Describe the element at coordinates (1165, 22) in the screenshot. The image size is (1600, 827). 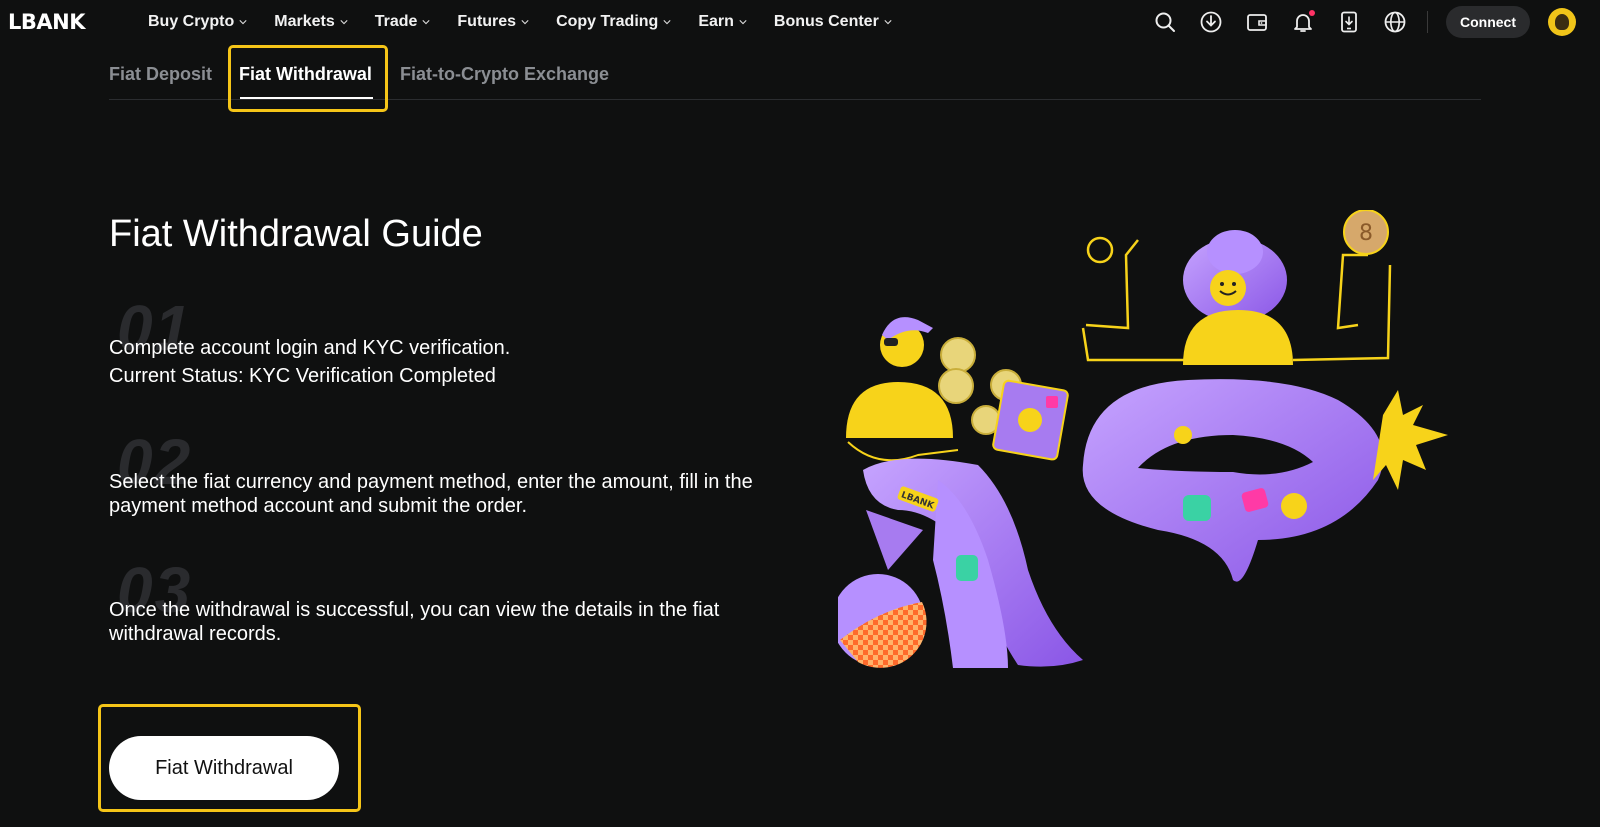
I see `search-icon` at that location.